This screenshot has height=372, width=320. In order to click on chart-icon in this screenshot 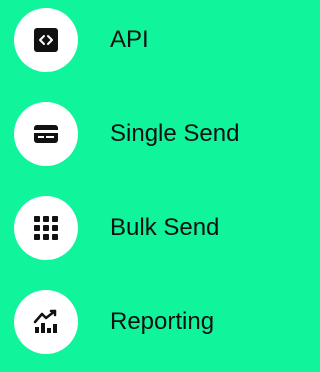, I will do `click(45, 321)`.